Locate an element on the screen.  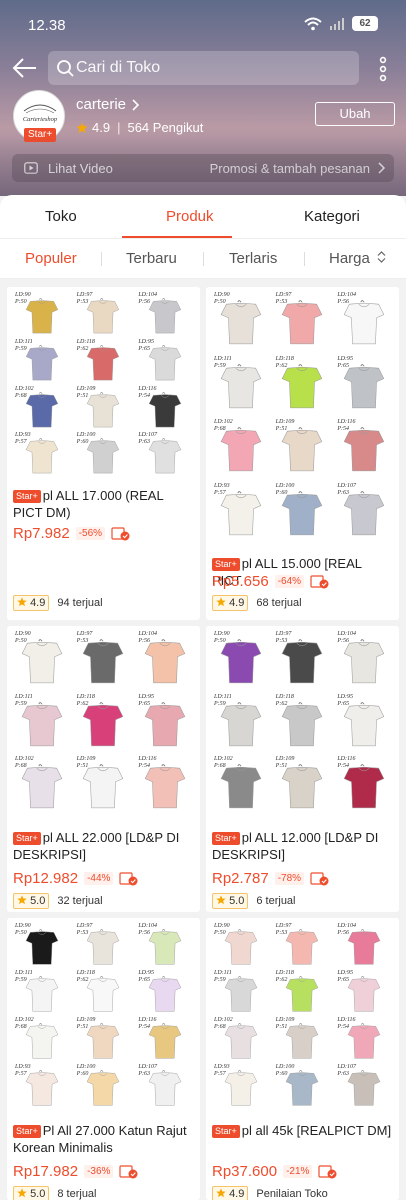
sort-terbaru: Terbaru is located at coordinates (151, 258).